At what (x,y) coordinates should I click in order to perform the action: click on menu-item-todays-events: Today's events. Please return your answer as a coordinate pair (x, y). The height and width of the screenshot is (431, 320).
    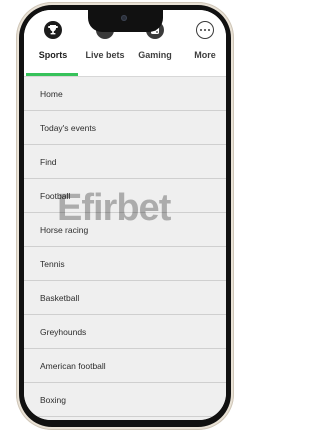
    Looking at the image, I should click on (125, 128).